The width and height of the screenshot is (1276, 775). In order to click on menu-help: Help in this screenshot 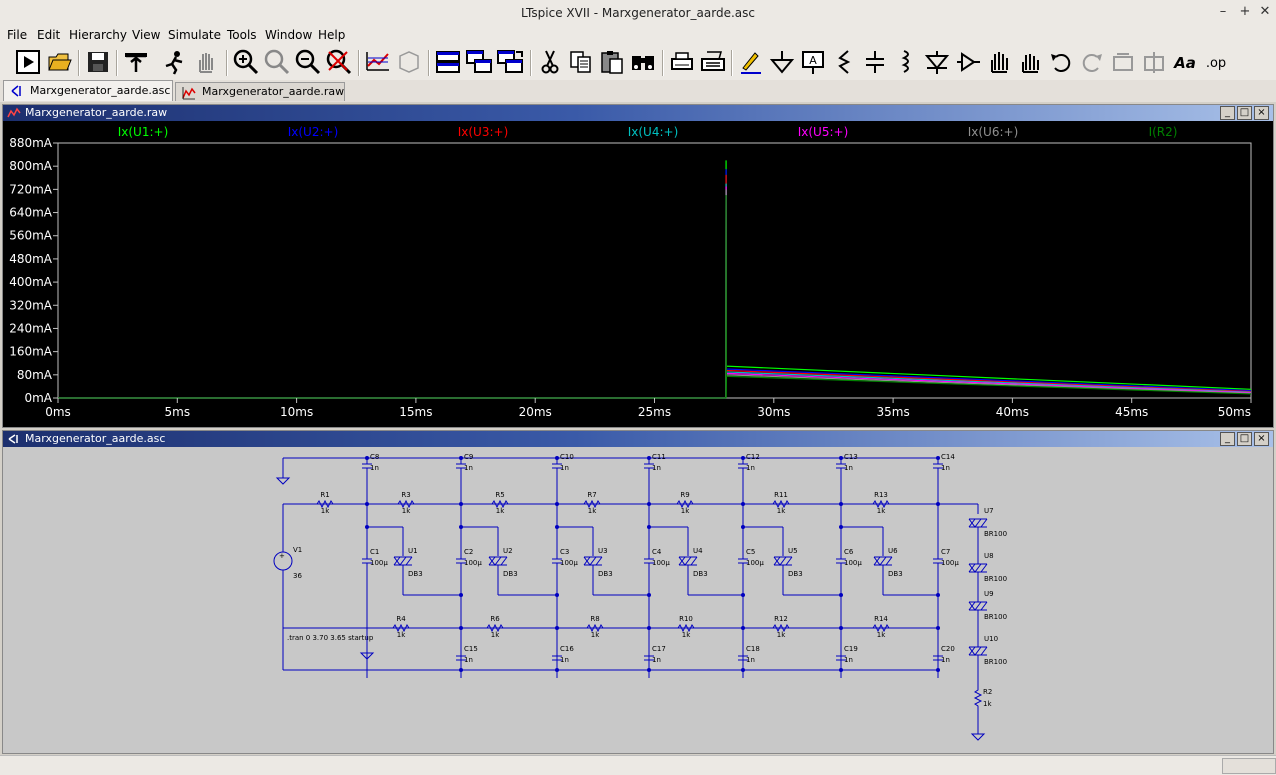, I will do `click(331, 35)`.